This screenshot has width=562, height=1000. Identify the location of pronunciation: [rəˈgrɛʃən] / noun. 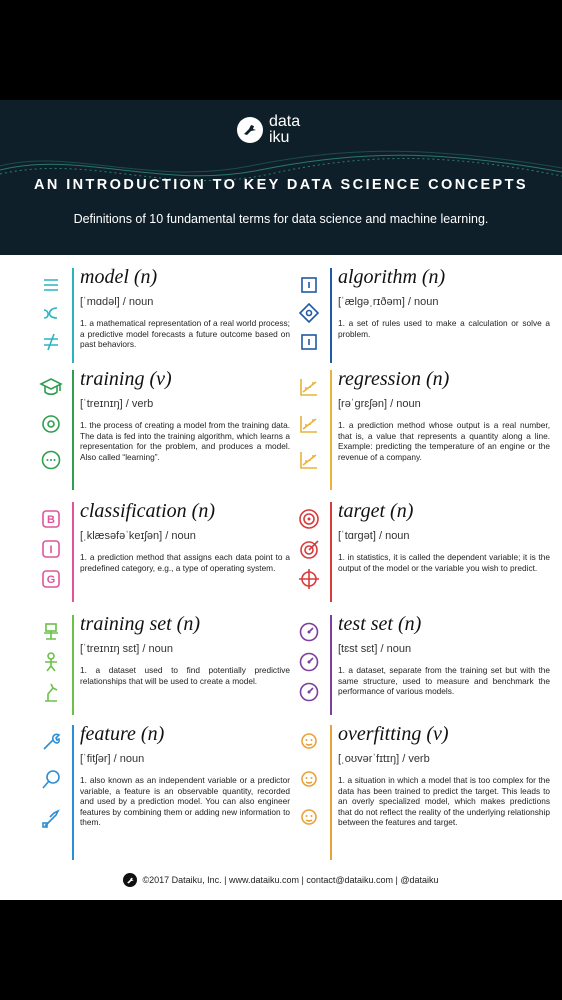
(379, 404).